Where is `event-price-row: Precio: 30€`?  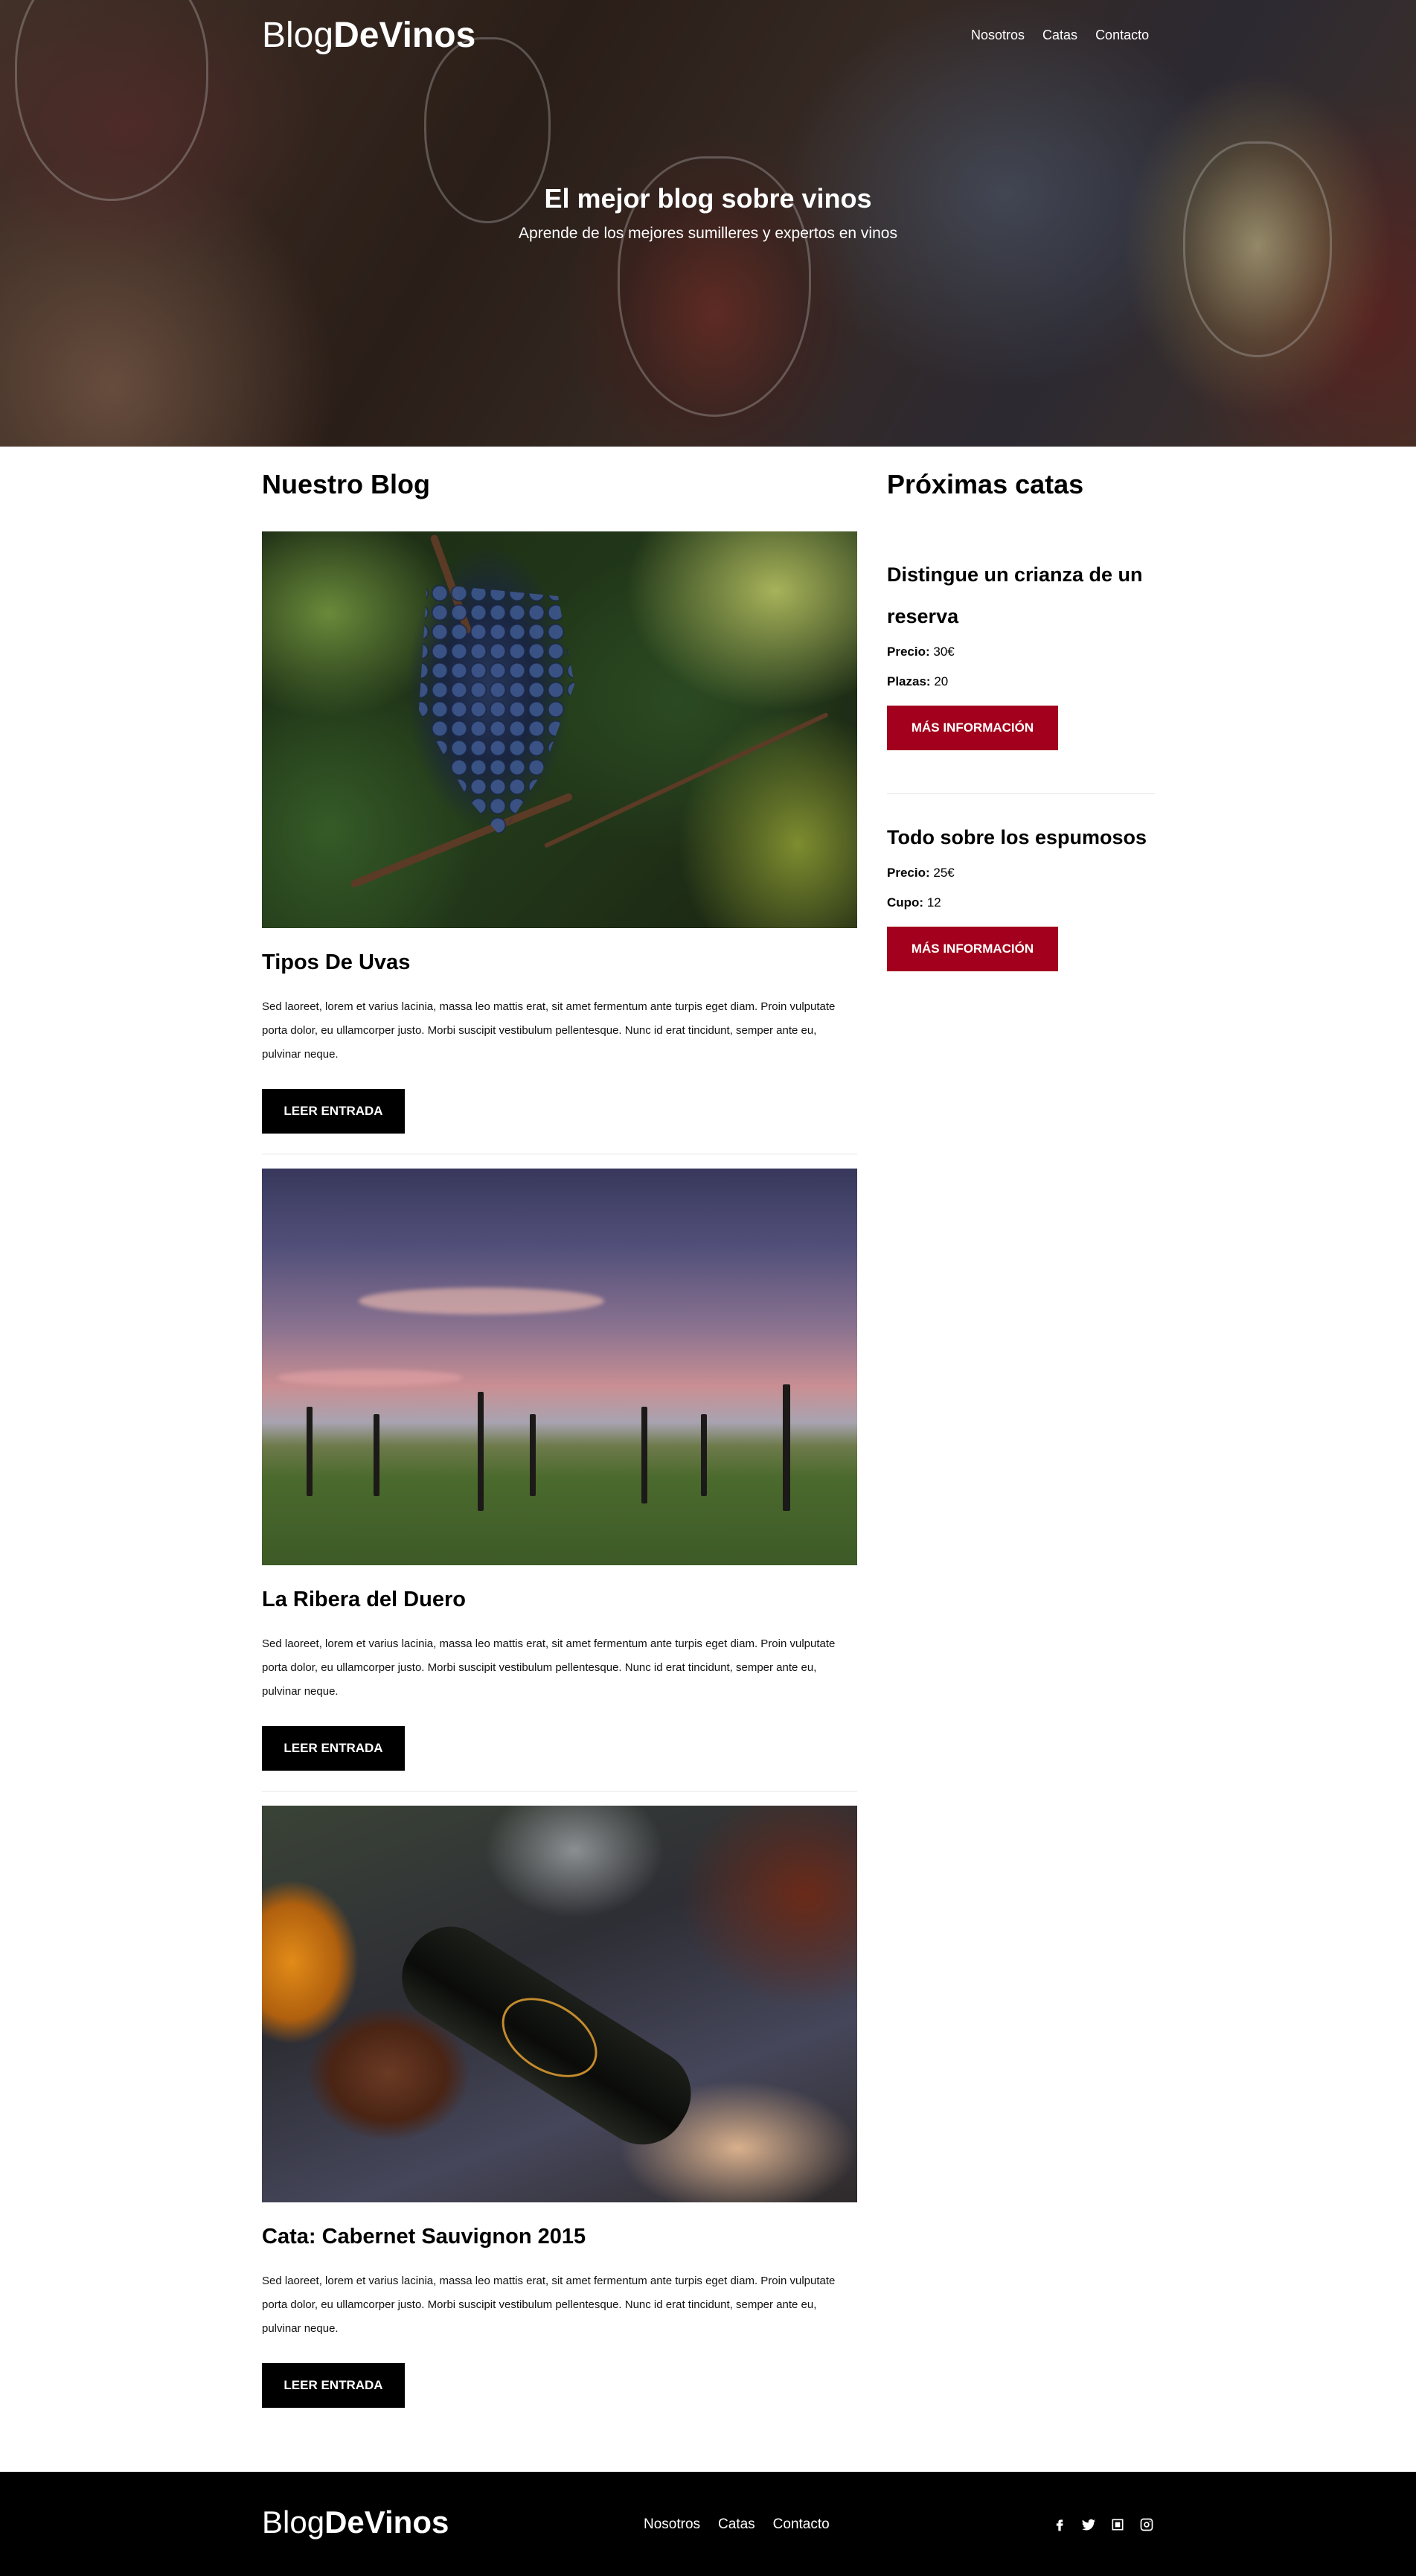
event-price-row: Precio: 30€ is located at coordinates (1021, 652).